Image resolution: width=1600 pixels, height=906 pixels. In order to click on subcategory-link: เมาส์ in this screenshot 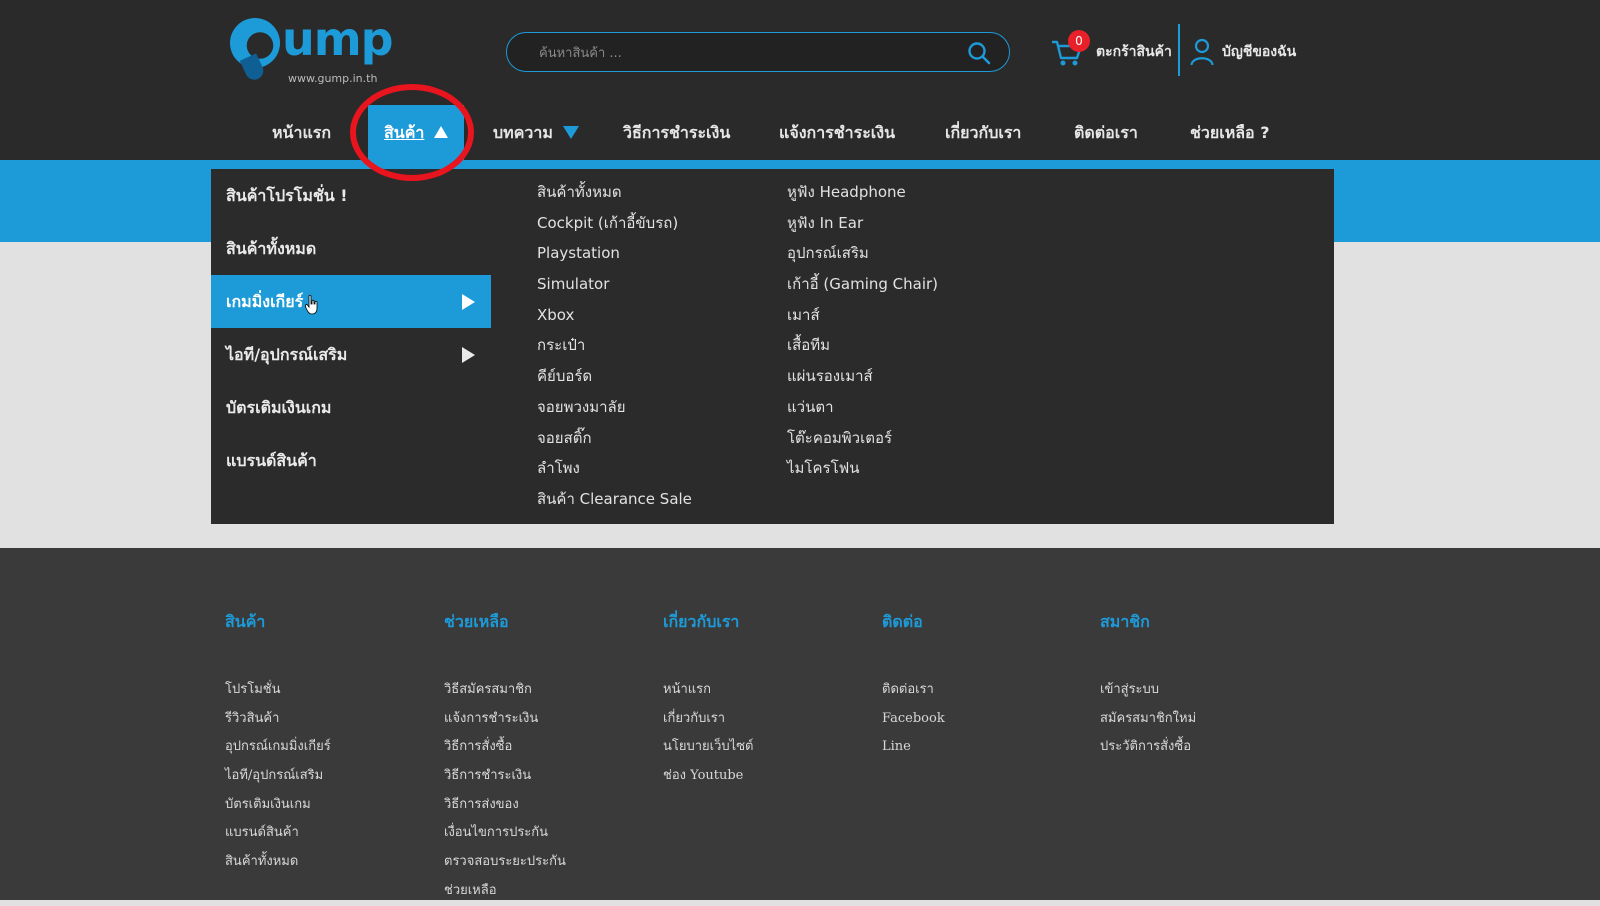, I will do `click(862, 315)`.